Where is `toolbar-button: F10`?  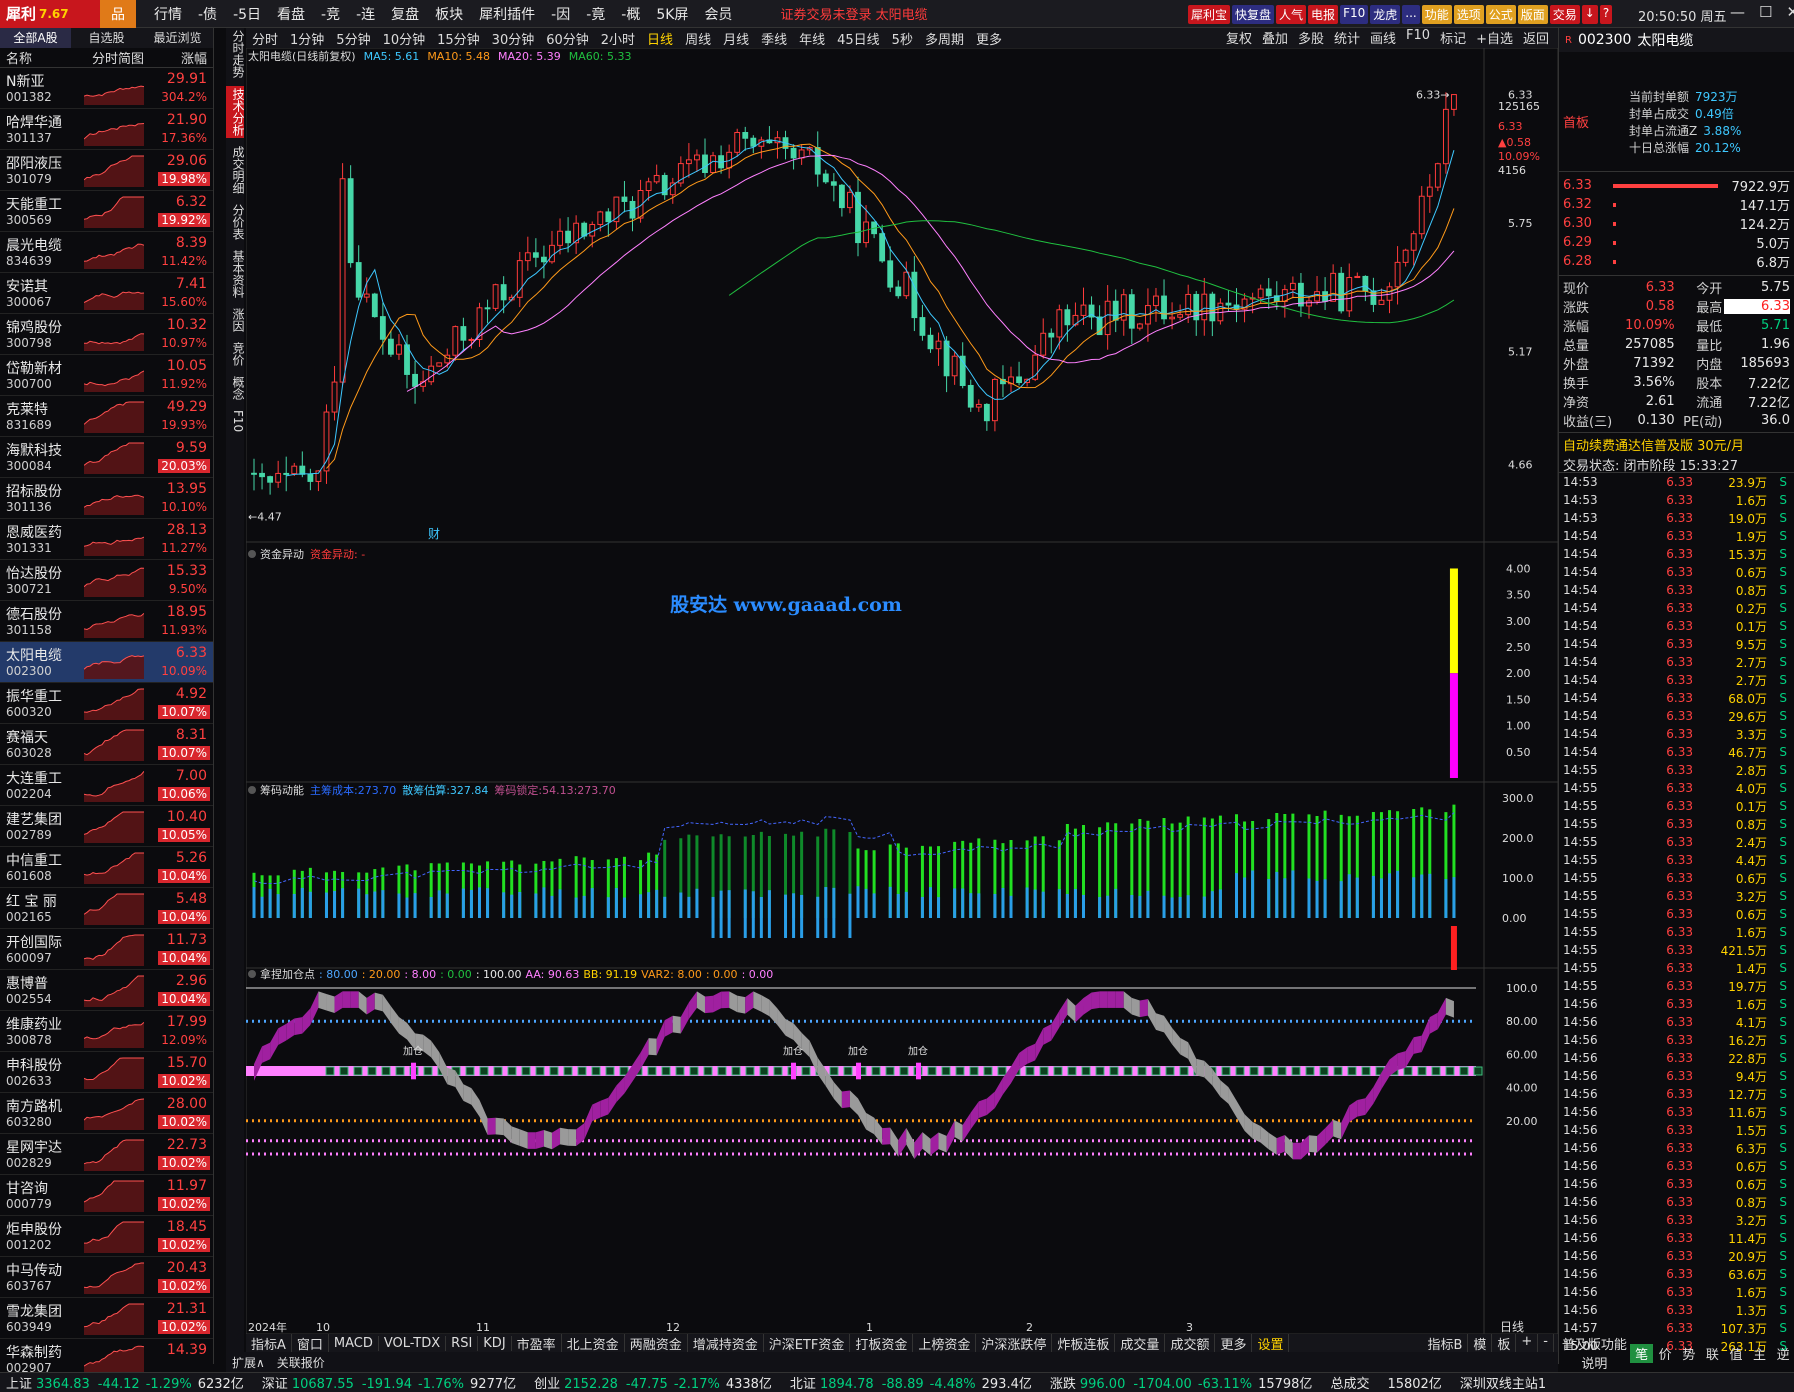
toolbar-button: F10 is located at coordinates (1354, 14).